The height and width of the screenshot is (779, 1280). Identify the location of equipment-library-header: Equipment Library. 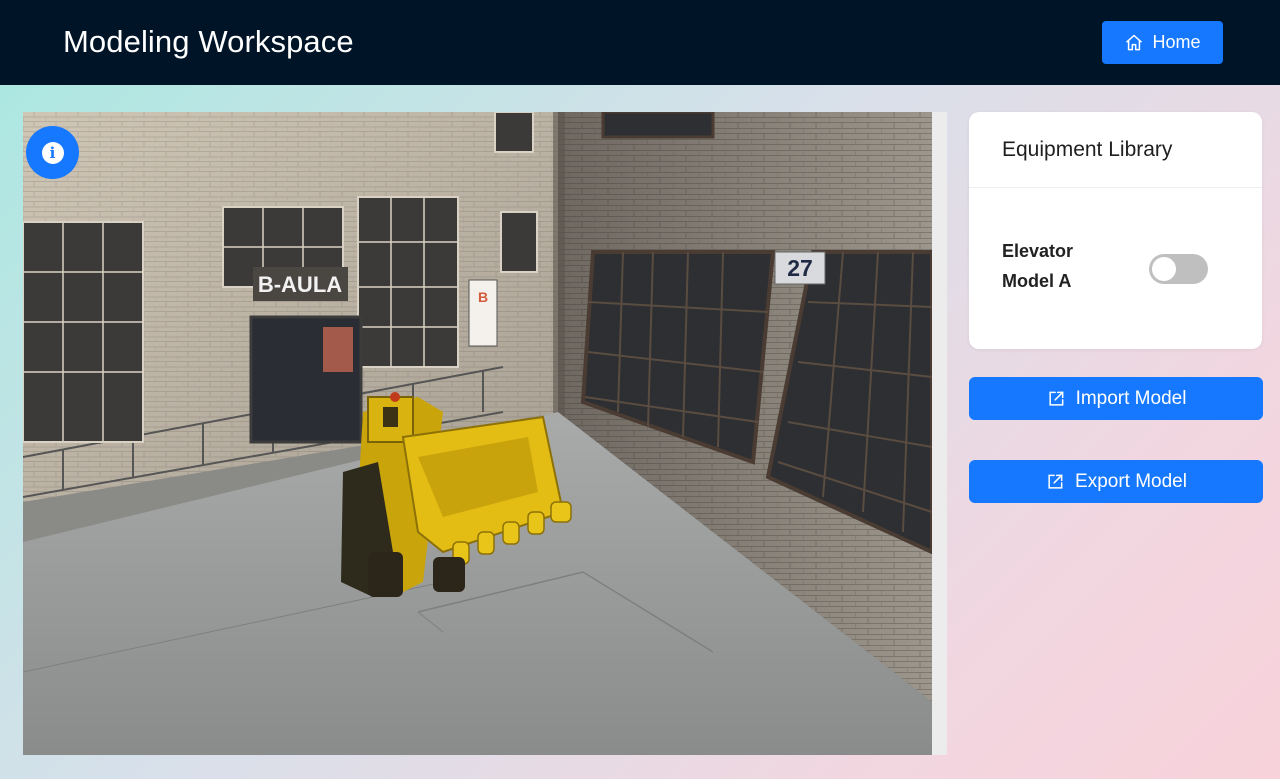
(1115, 150).